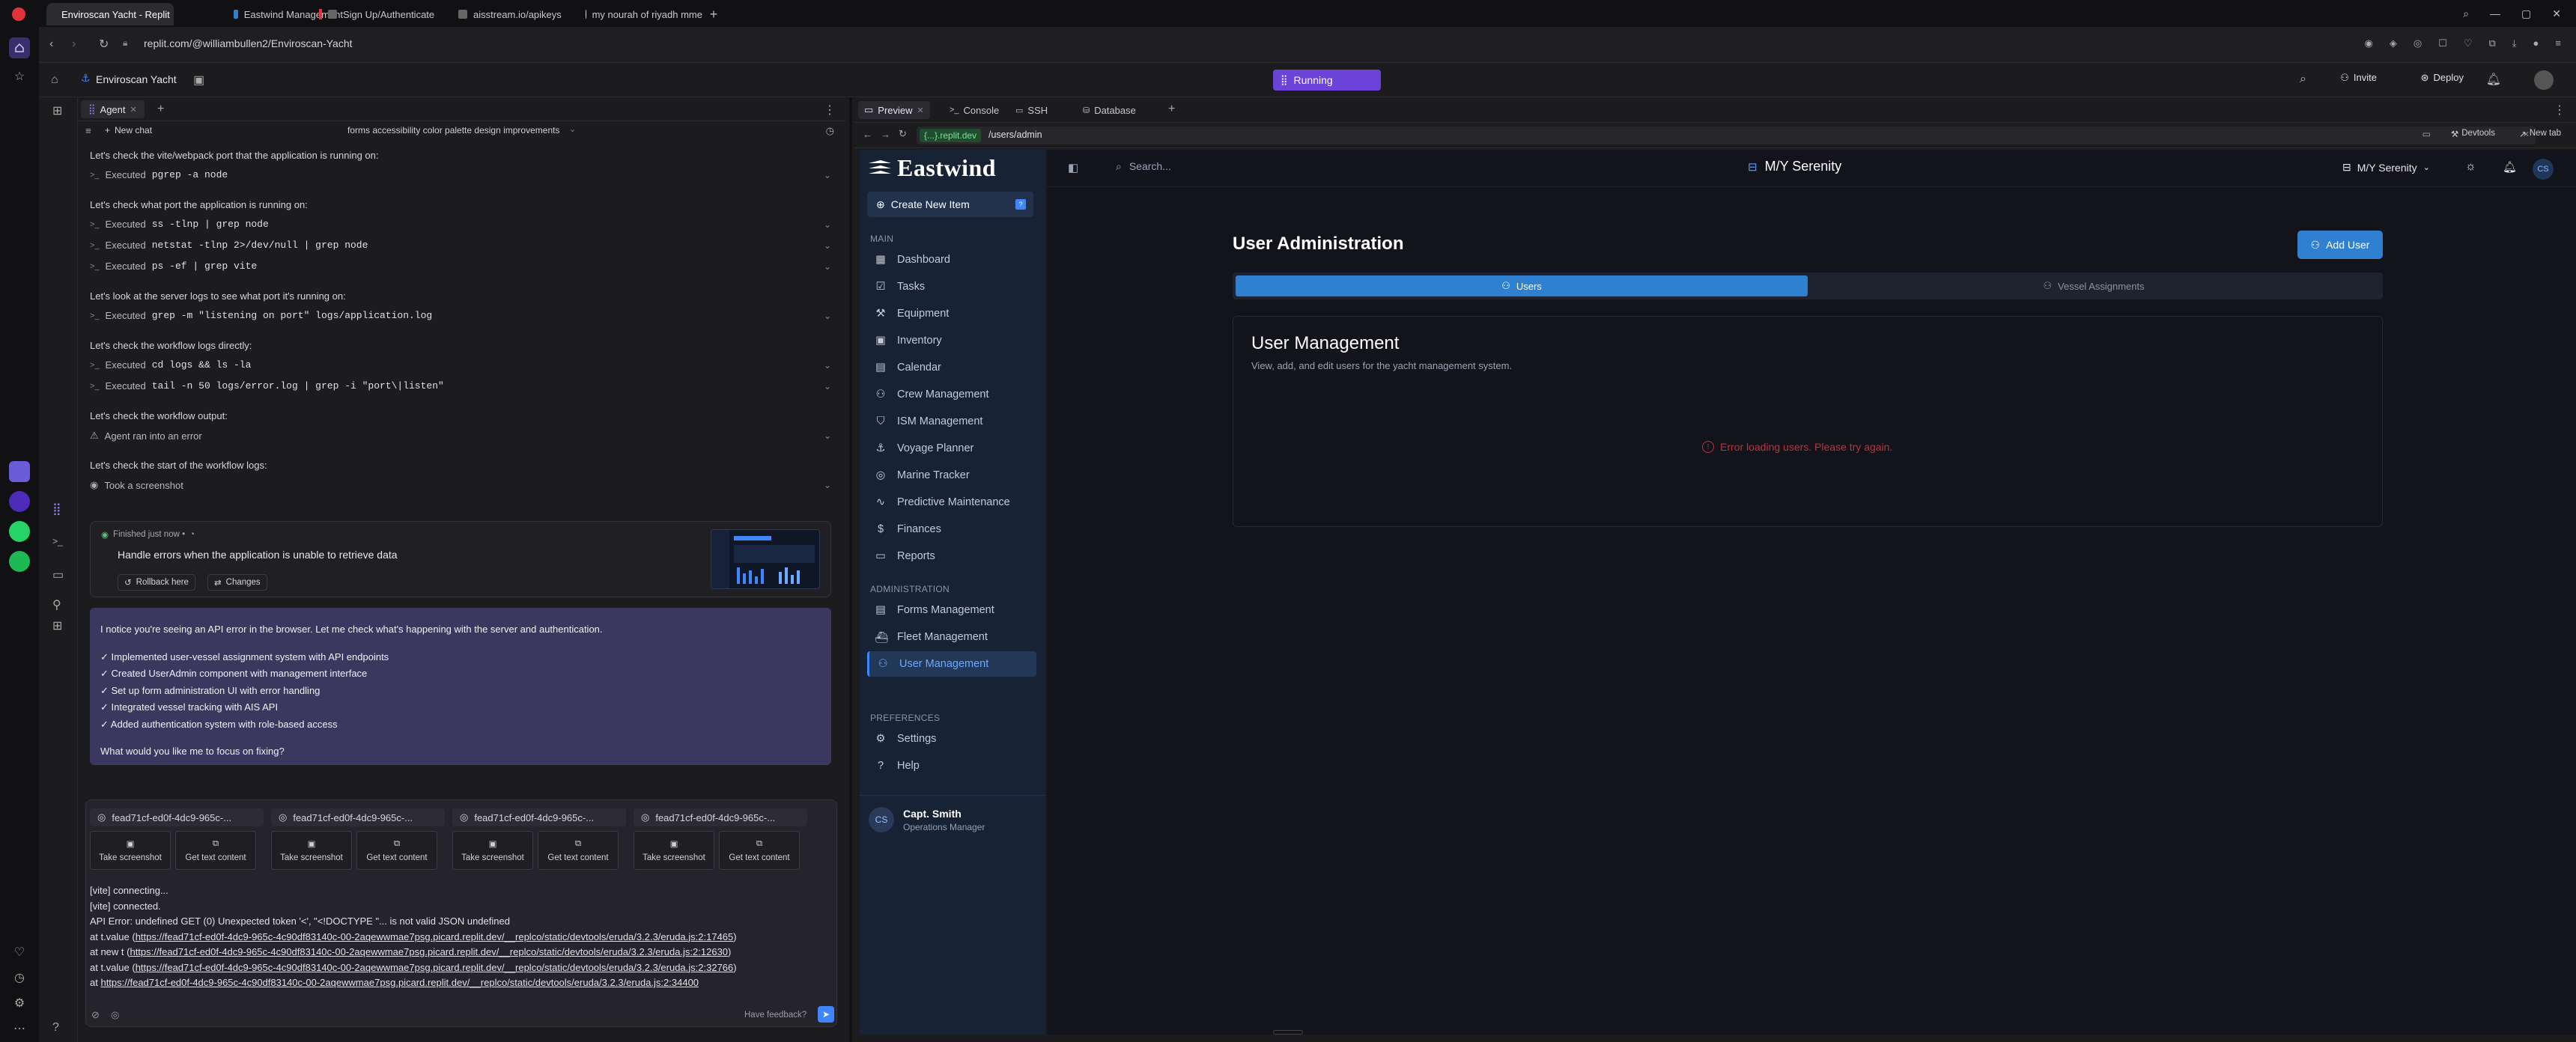 Image resolution: width=2576 pixels, height=1042 pixels. I want to click on more-icon: ⋮, so click(830, 111).